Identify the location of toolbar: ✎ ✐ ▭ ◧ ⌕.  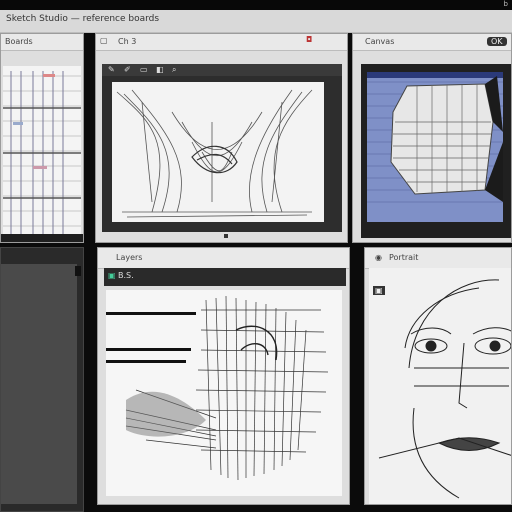
(222, 70).